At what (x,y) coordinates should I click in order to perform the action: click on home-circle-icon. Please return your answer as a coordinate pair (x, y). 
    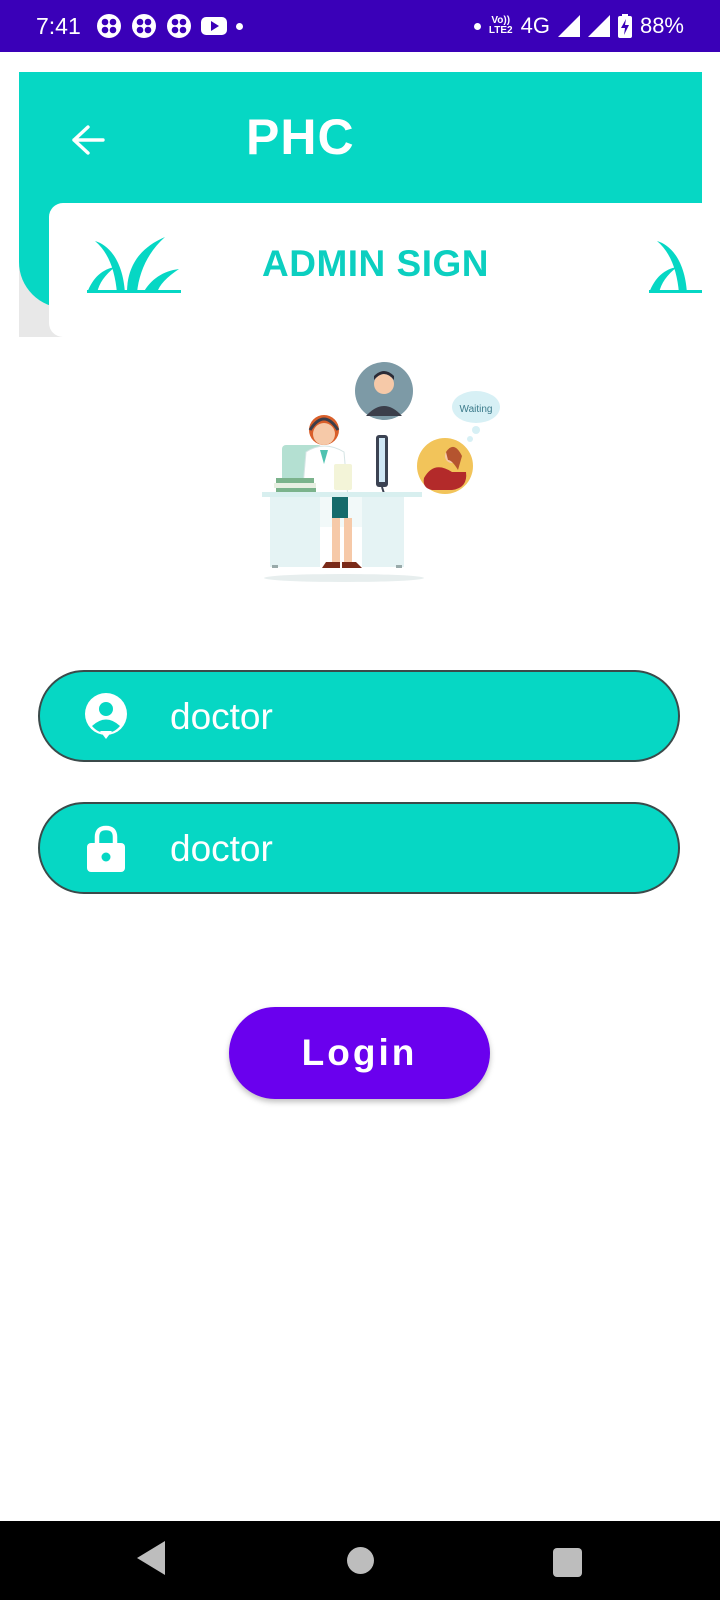
    Looking at the image, I should click on (360, 1560).